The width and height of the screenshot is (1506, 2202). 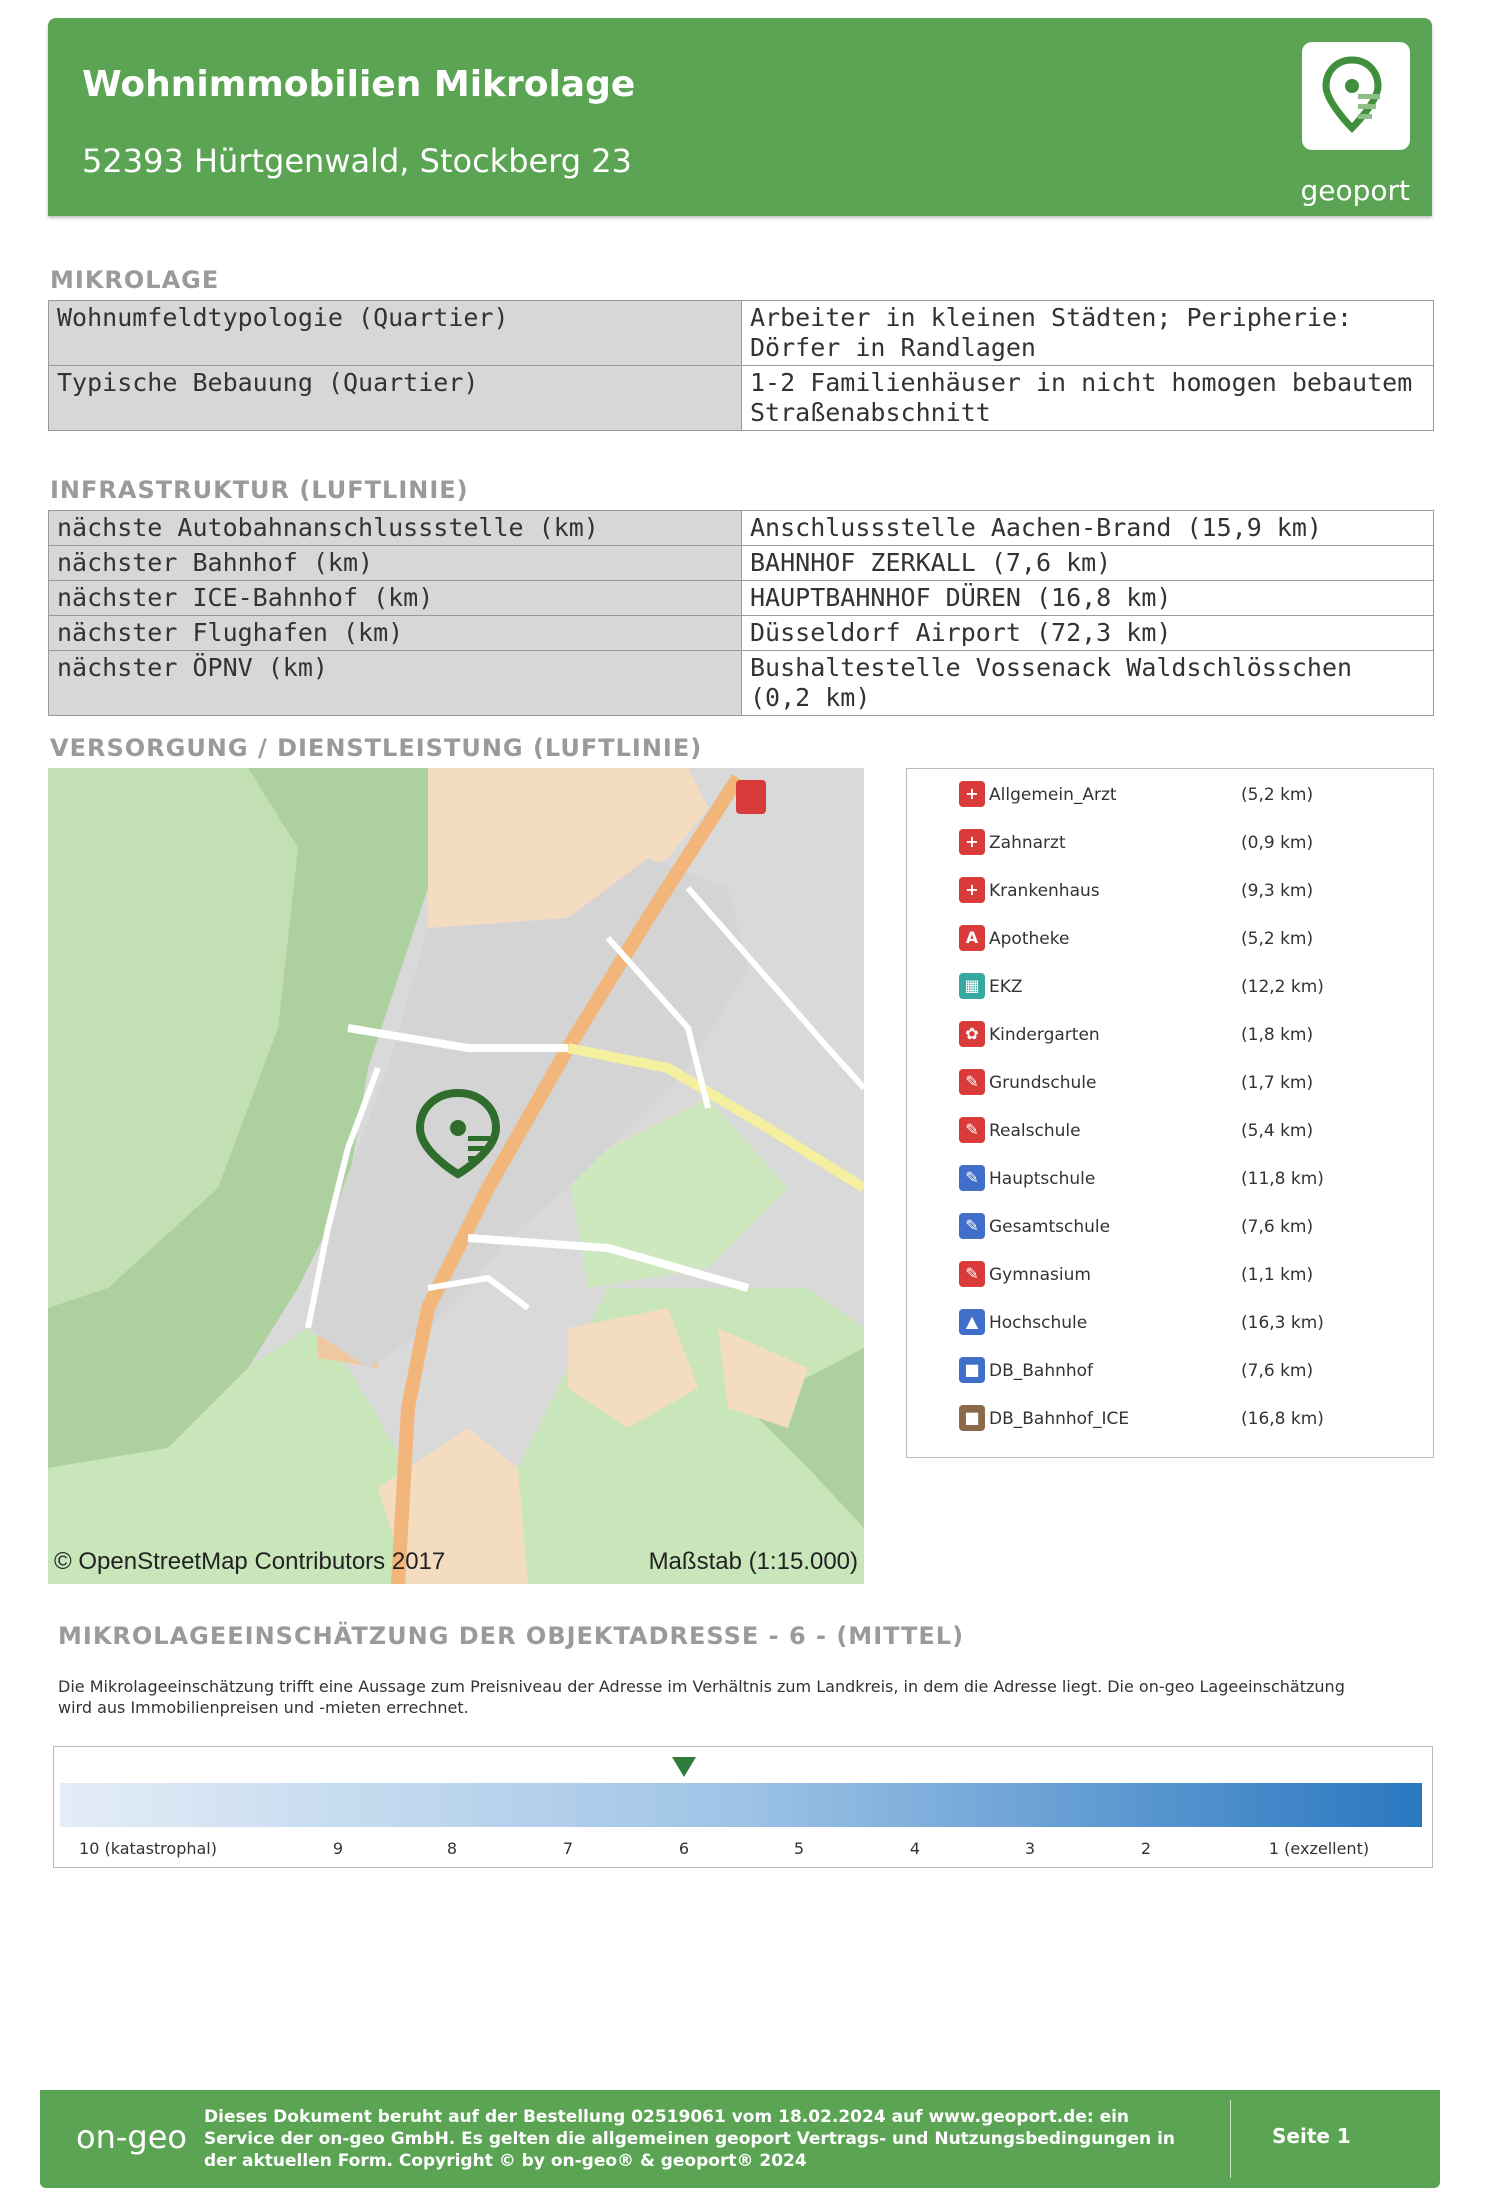 What do you see at coordinates (131, 2137) in the screenshot?
I see `ongeo-logo: on-geo` at bounding box center [131, 2137].